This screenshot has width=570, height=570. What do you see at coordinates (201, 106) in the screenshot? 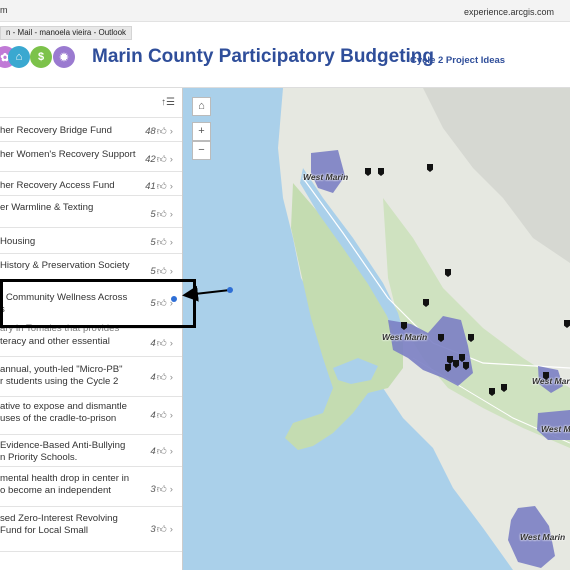
I see `home-button: ⌂` at bounding box center [201, 106].